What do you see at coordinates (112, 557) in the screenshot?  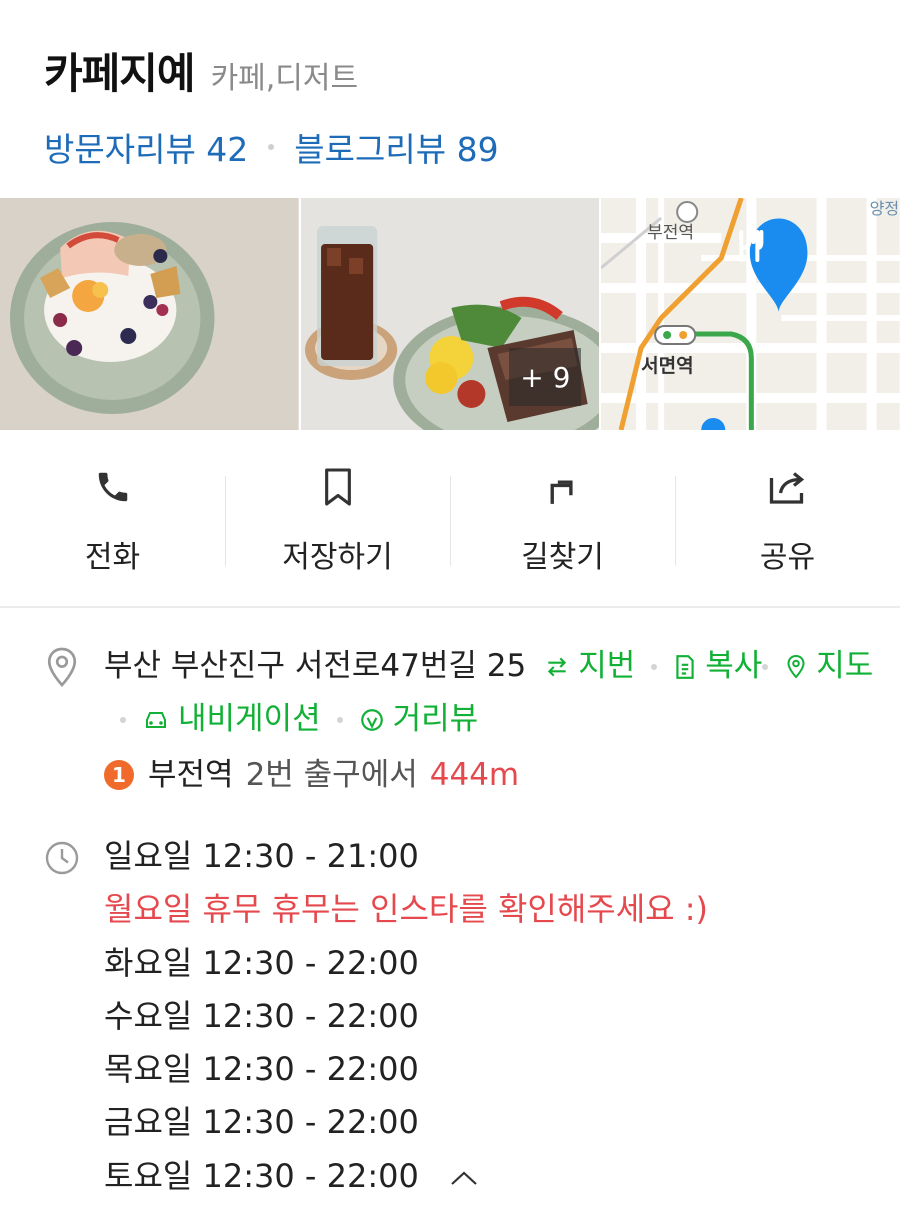 I see `call-label: 전화` at bounding box center [112, 557].